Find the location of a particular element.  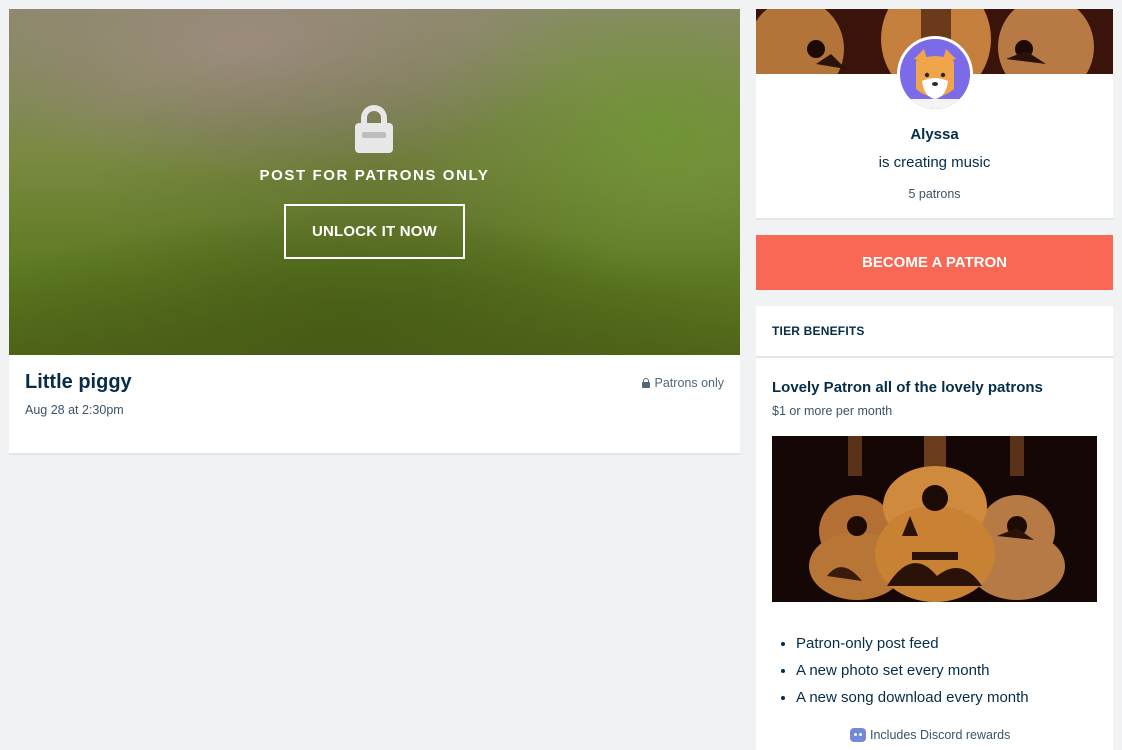

locked-post-label: POST FOR PATRONS ONLY is located at coordinates (374, 175).